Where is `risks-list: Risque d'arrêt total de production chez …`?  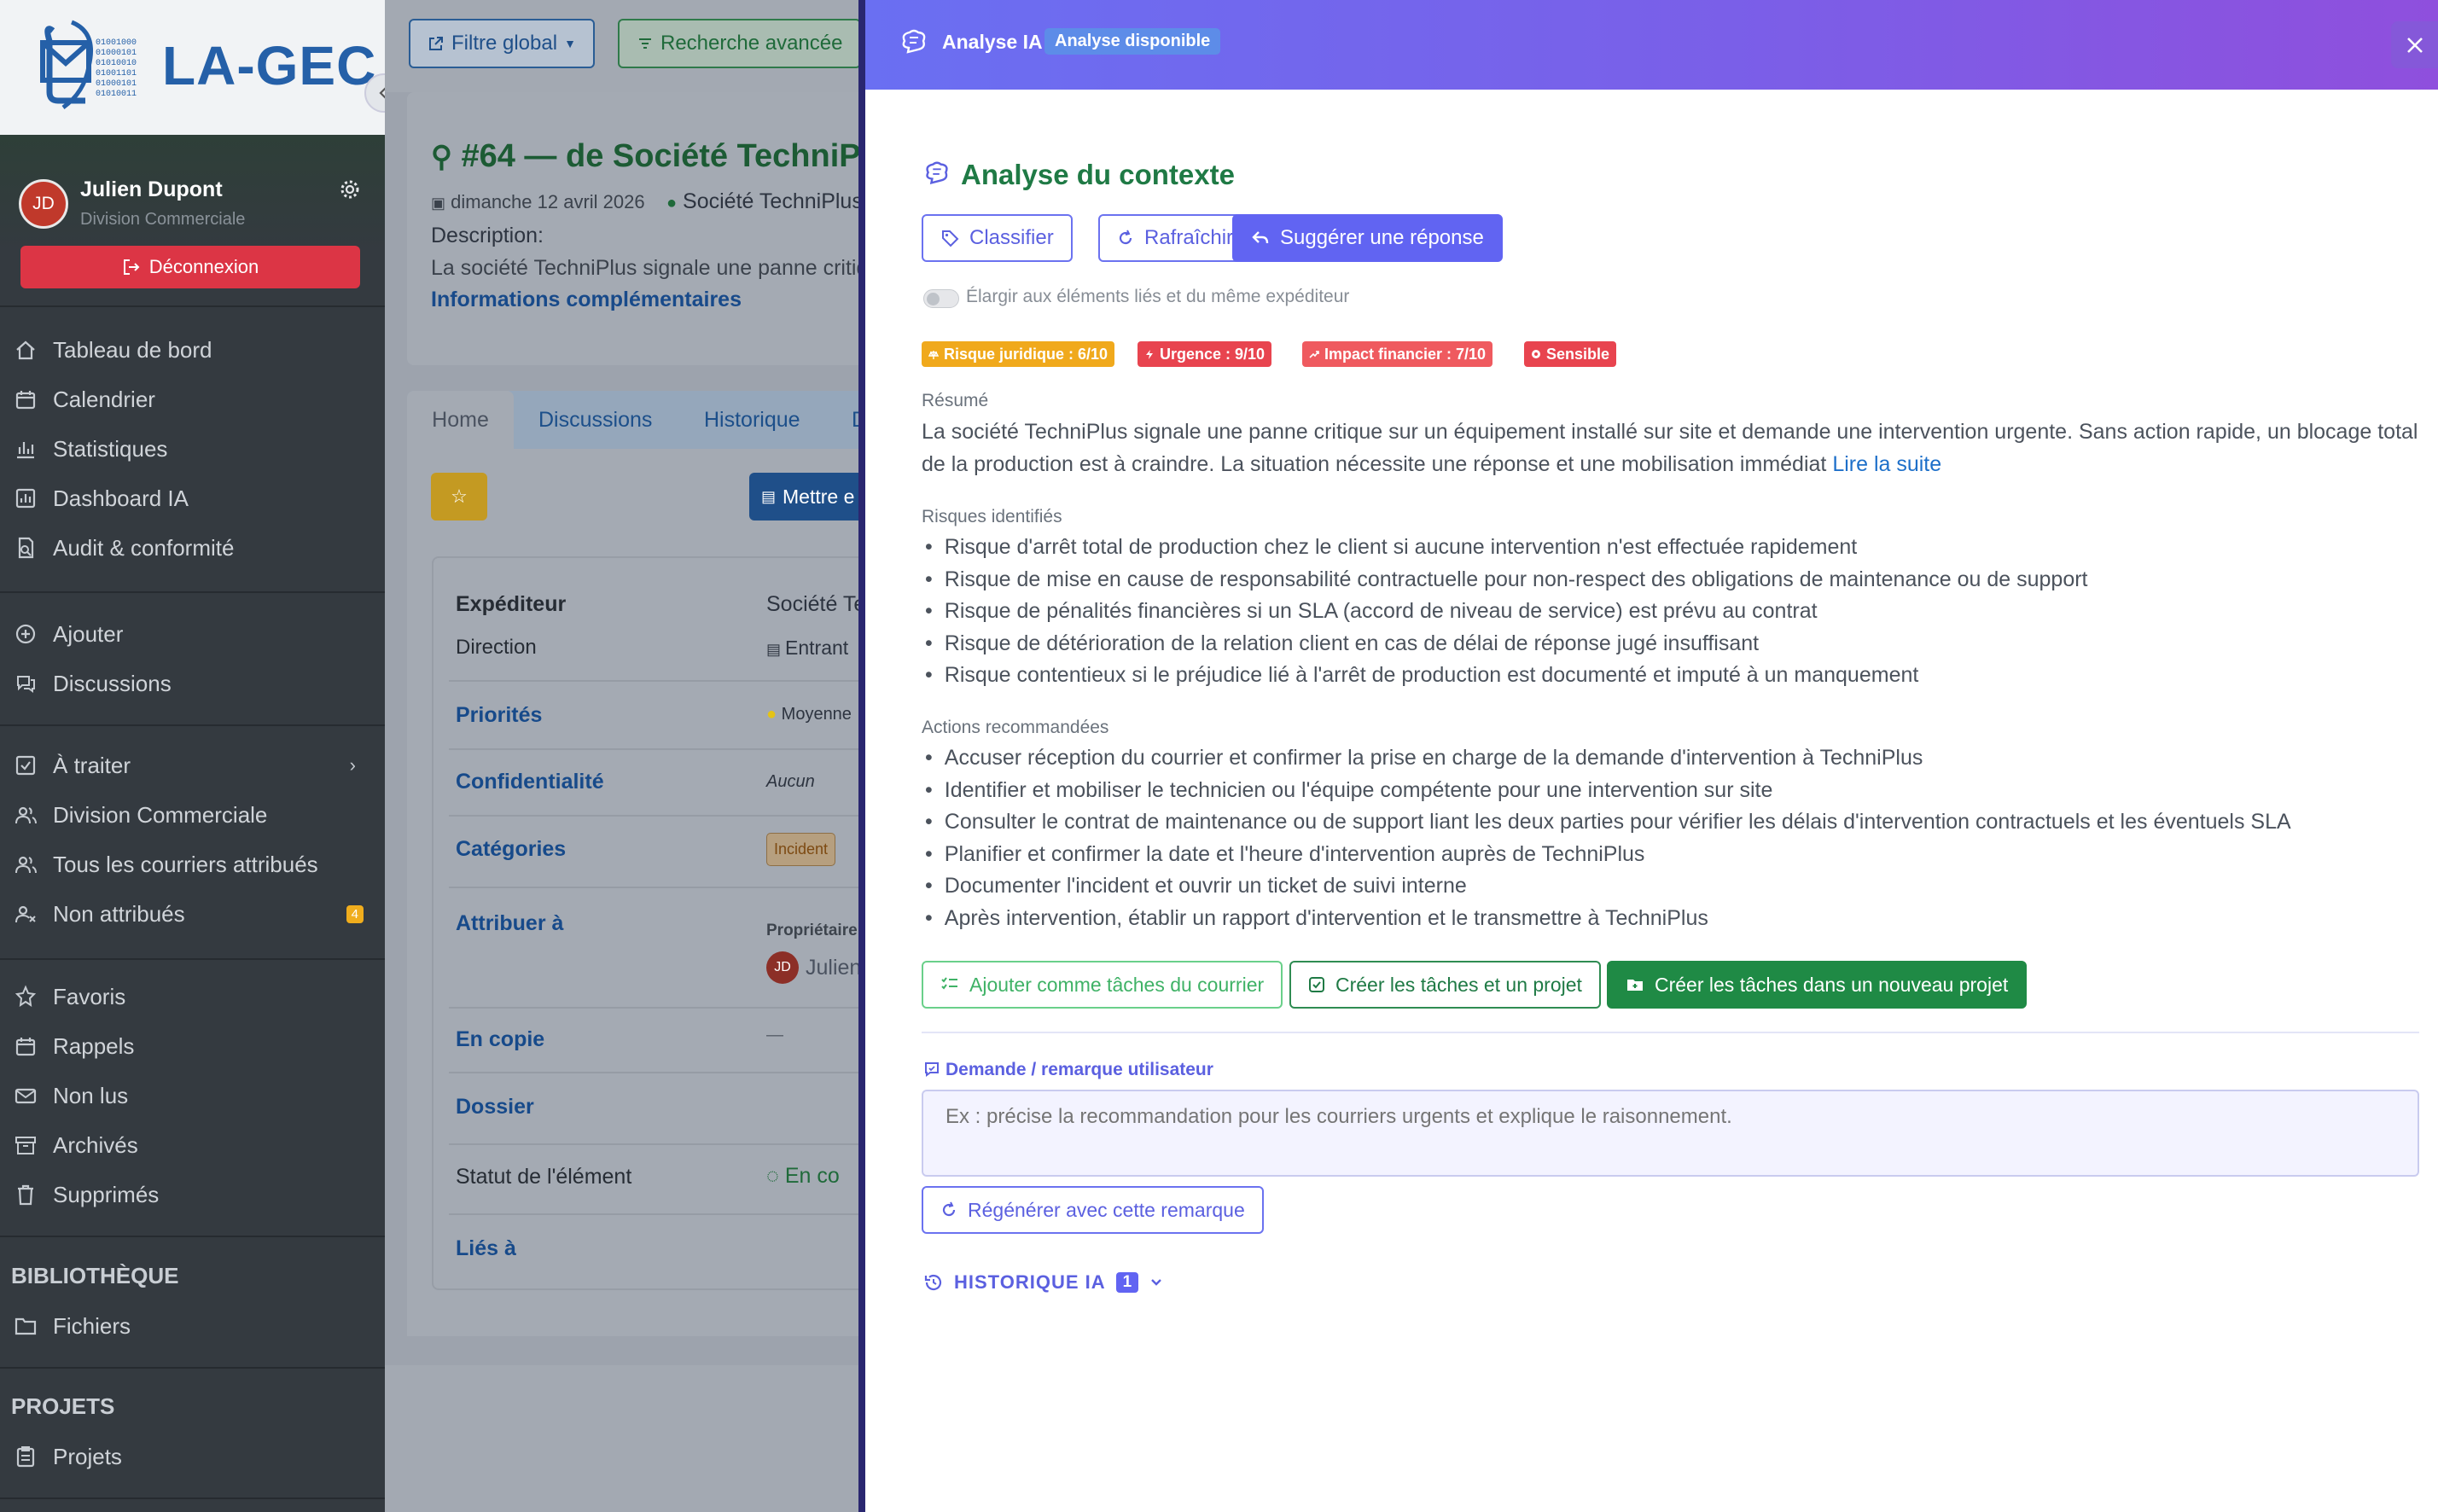
risks-list: Risque d'arrêt total de production chez … is located at coordinates (1507, 612).